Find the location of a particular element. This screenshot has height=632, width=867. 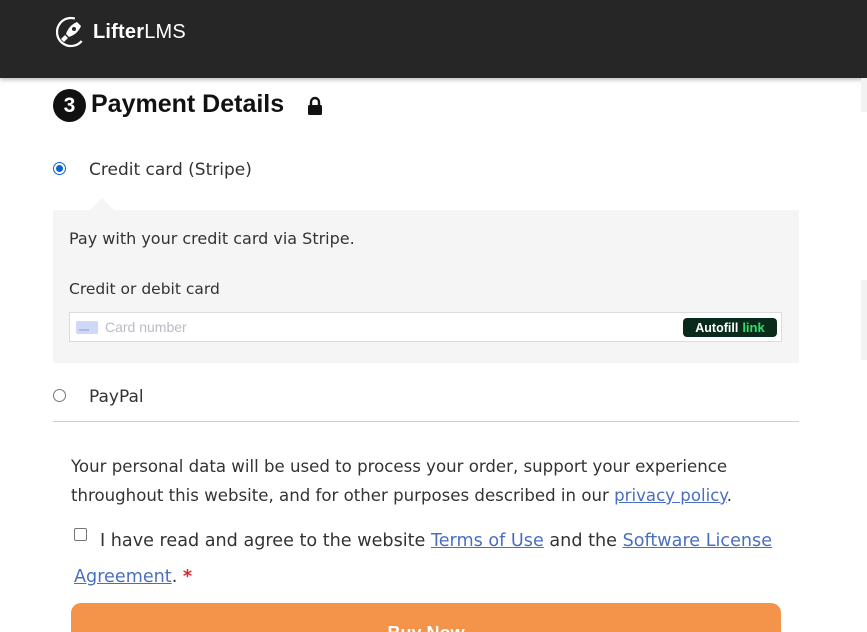

payment-box-pointer is located at coordinates (102, 204).